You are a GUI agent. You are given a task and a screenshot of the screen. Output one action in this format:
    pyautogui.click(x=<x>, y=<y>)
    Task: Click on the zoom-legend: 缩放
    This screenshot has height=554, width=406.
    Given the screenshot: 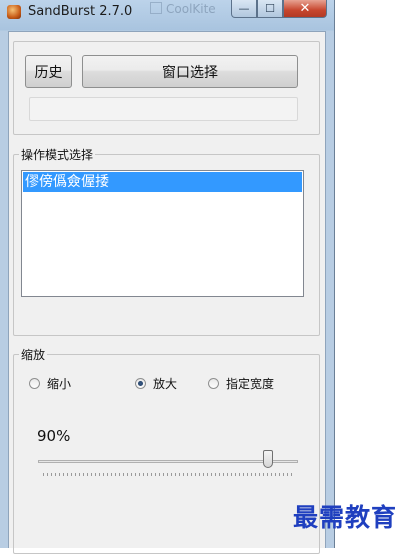 What is the action you would take?
    pyautogui.click(x=33, y=354)
    